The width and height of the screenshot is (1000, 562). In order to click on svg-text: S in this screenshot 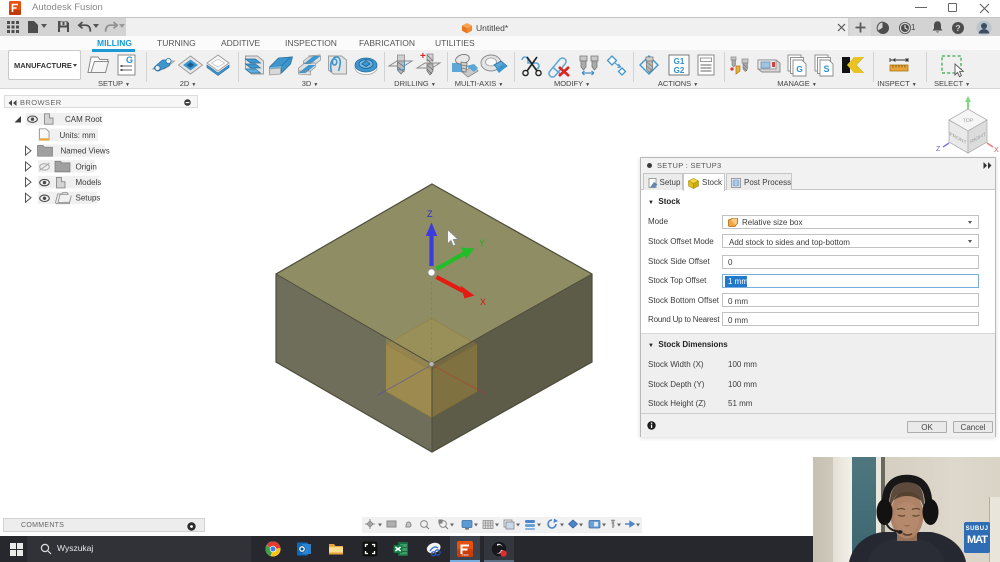, I will do `click(826, 69)`.